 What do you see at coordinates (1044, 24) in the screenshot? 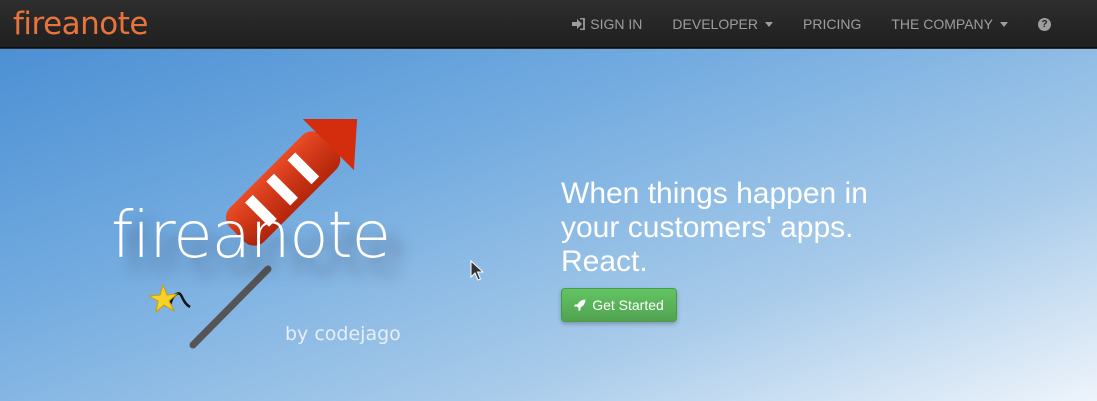
I see `question-circle-icon: ?` at bounding box center [1044, 24].